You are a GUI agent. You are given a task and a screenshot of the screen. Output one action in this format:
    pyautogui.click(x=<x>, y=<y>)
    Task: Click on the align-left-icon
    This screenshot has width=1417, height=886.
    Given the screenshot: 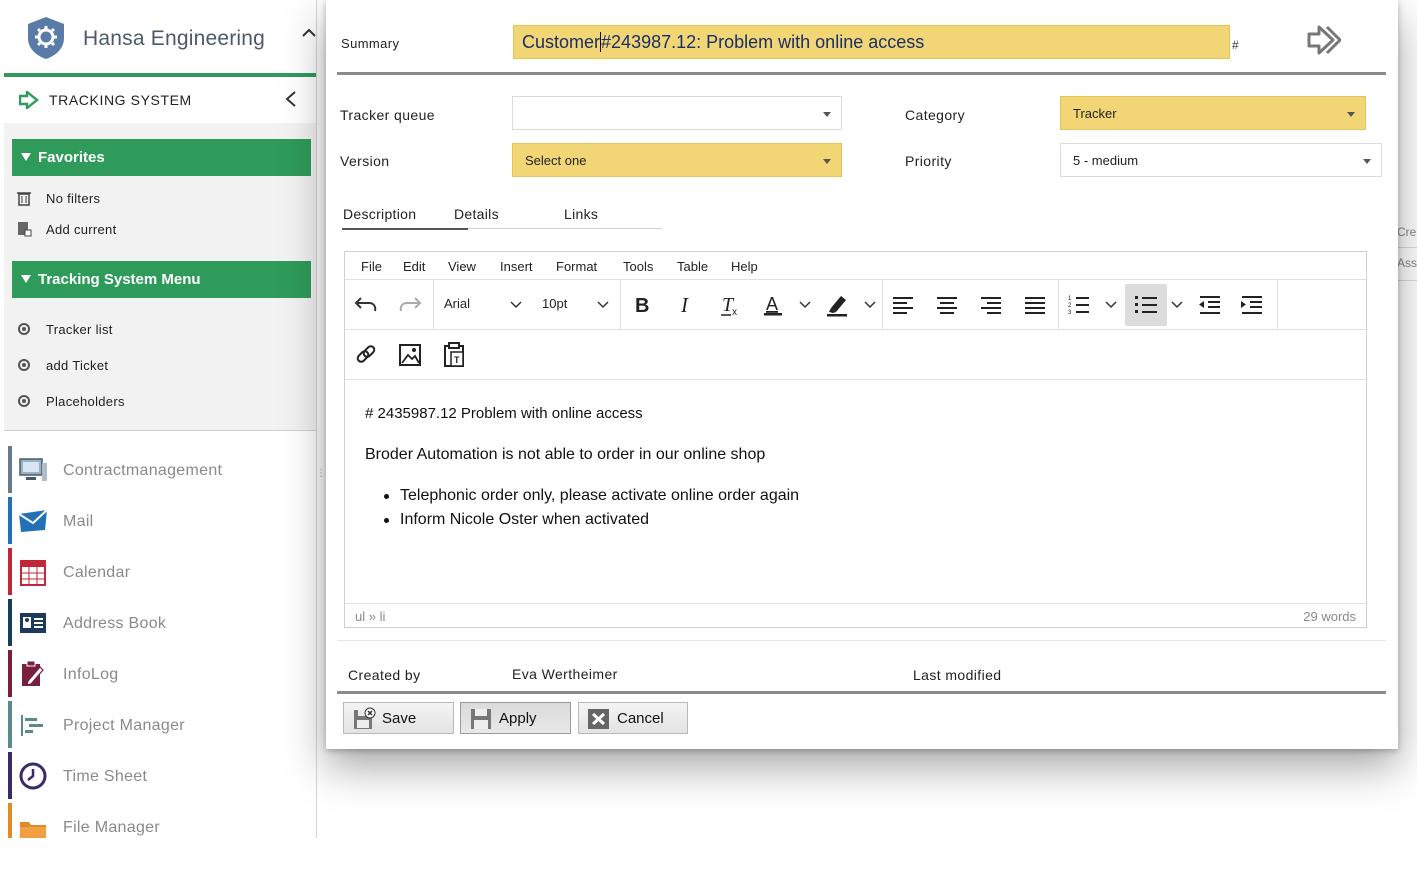 What is the action you would take?
    pyautogui.click(x=903, y=305)
    